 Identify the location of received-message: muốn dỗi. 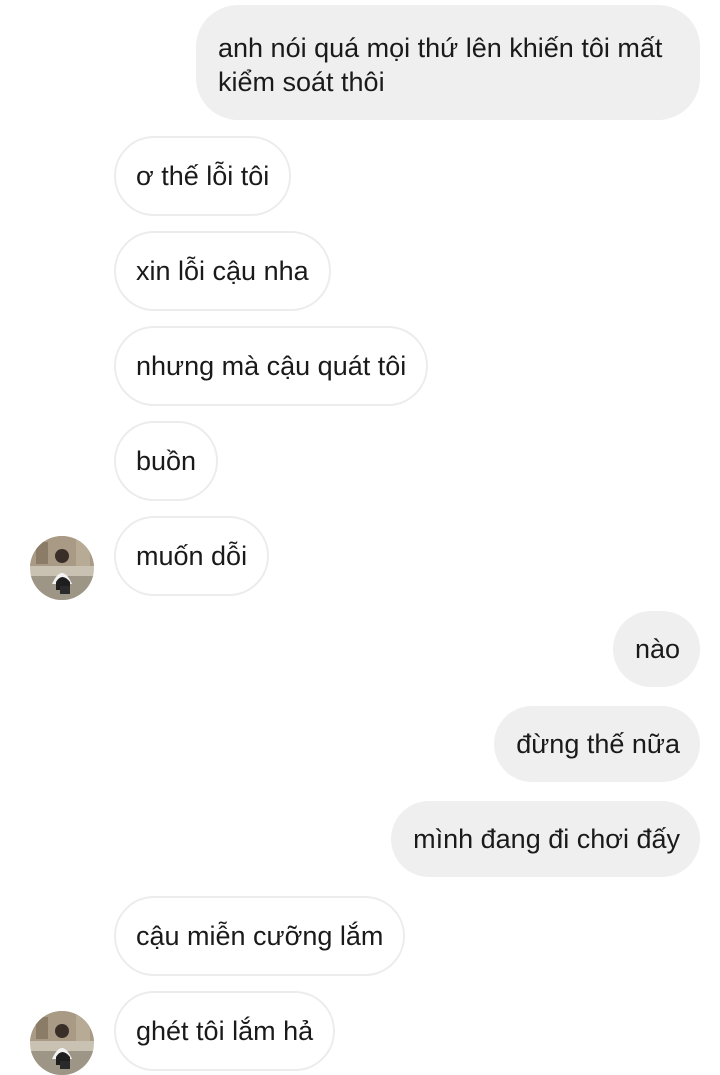
(192, 556).